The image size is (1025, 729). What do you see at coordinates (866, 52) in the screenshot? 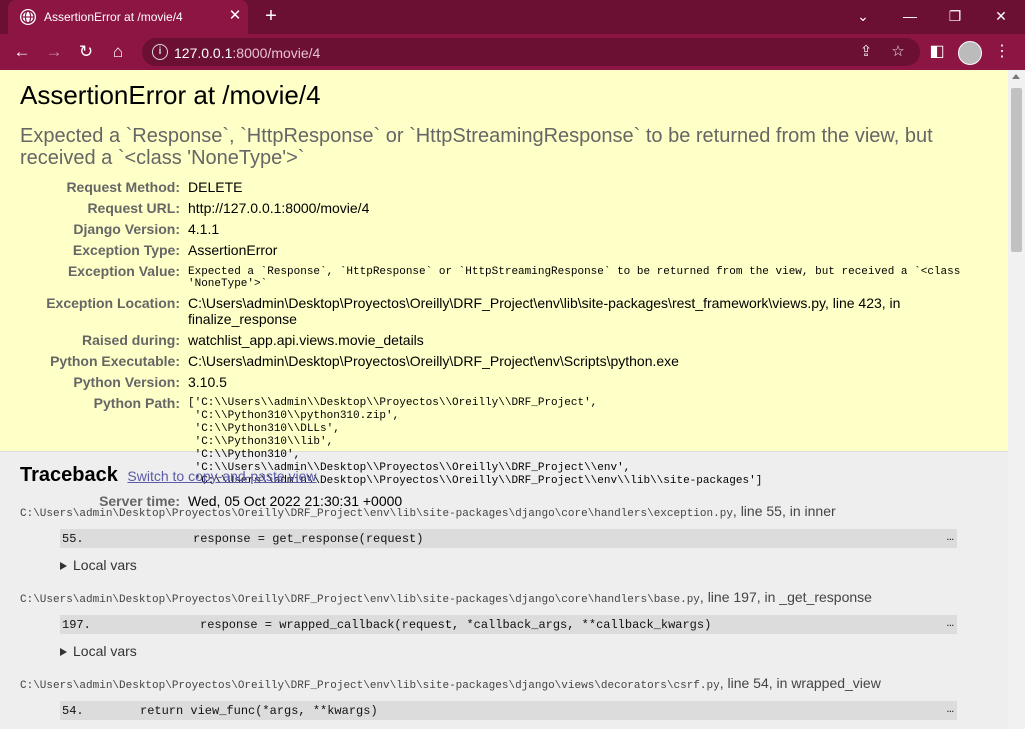
I see `share-icon: ⇪` at bounding box center [866, 52].